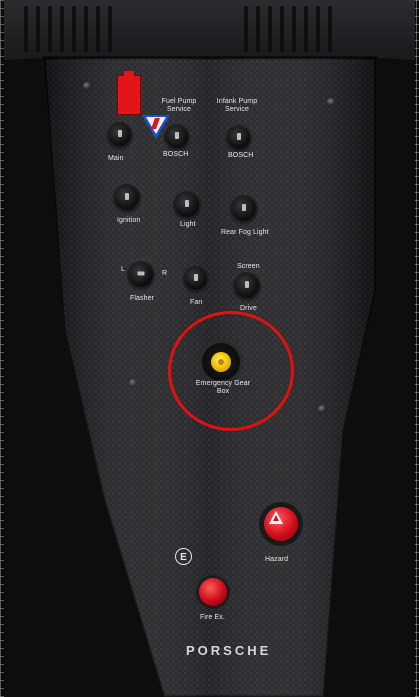  I want to click on porsche-logo-text: PORSCHE, so click(229, 650).